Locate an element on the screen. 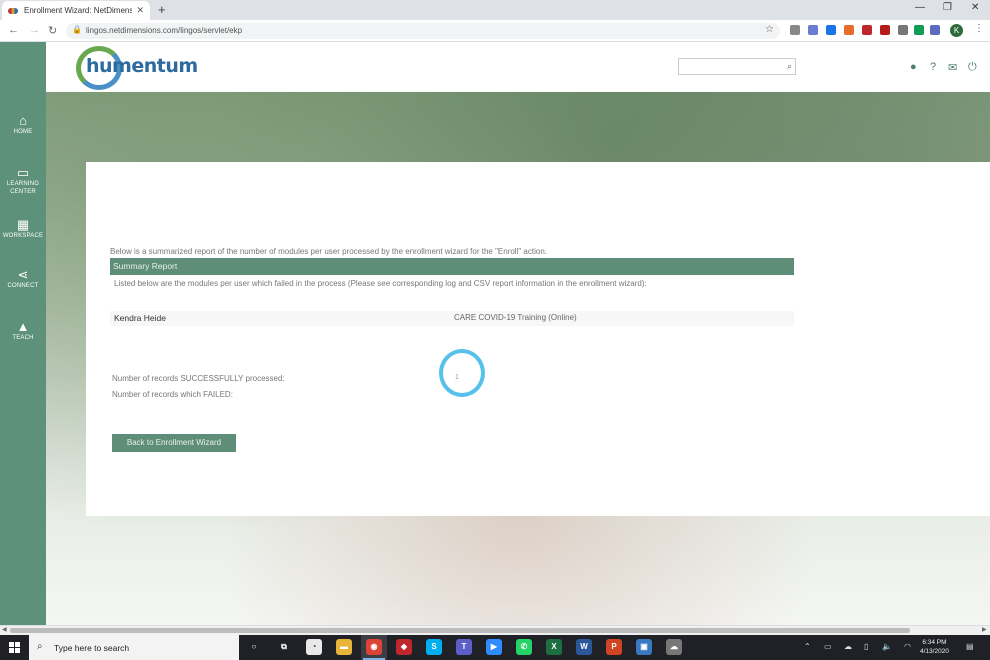  sidebar-item-label: TEACH is located at coordinates (23, 338).